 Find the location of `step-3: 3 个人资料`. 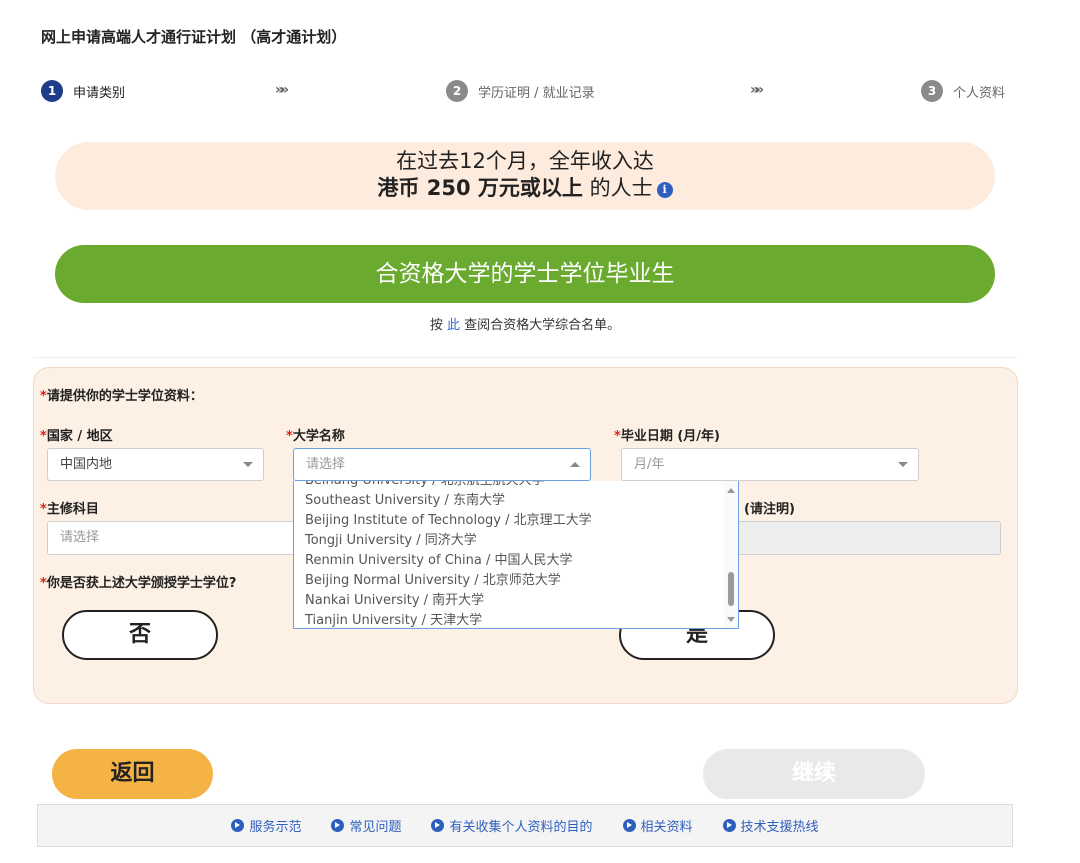

step-3: 3 个人资料 is located at coordinates (963, 91).